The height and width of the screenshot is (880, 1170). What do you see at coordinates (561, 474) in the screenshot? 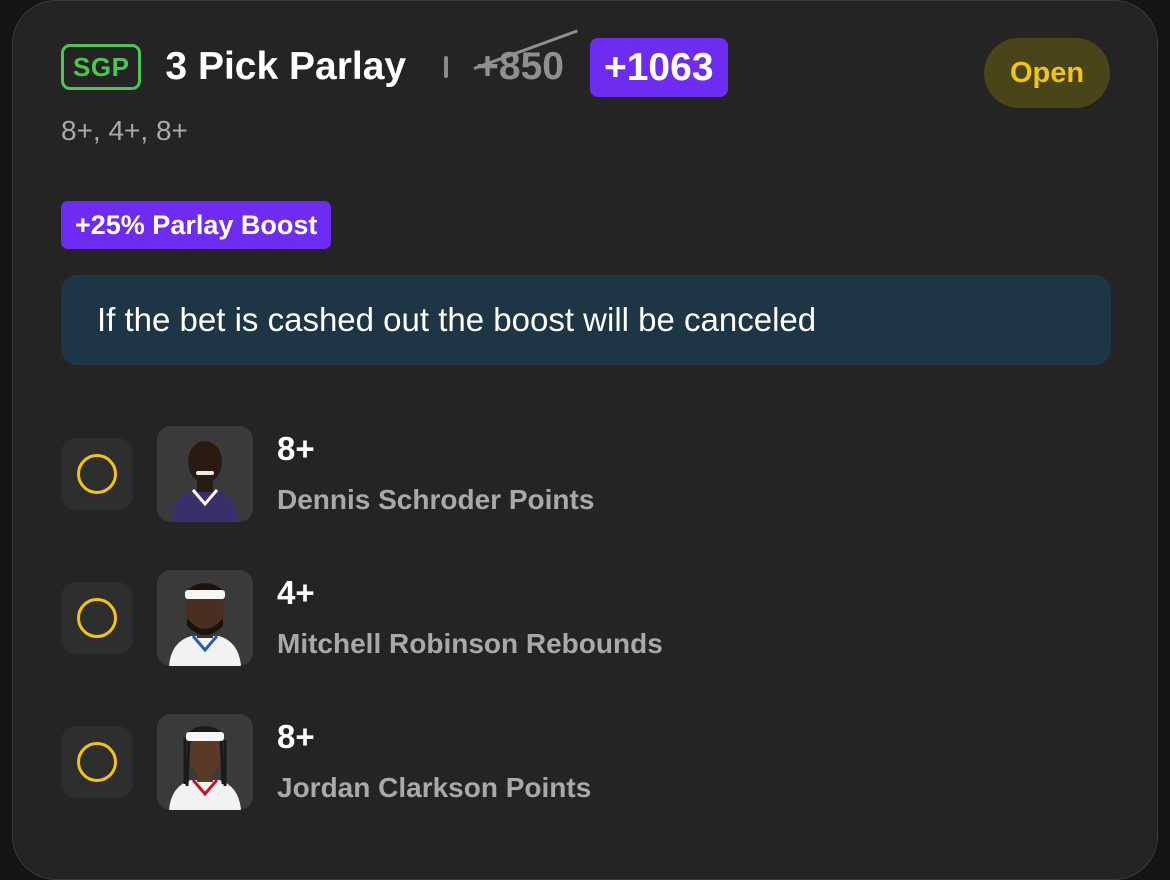
I see `leg-row: 8+ Dennis Schroder Points` at bounding box center [561, 474].